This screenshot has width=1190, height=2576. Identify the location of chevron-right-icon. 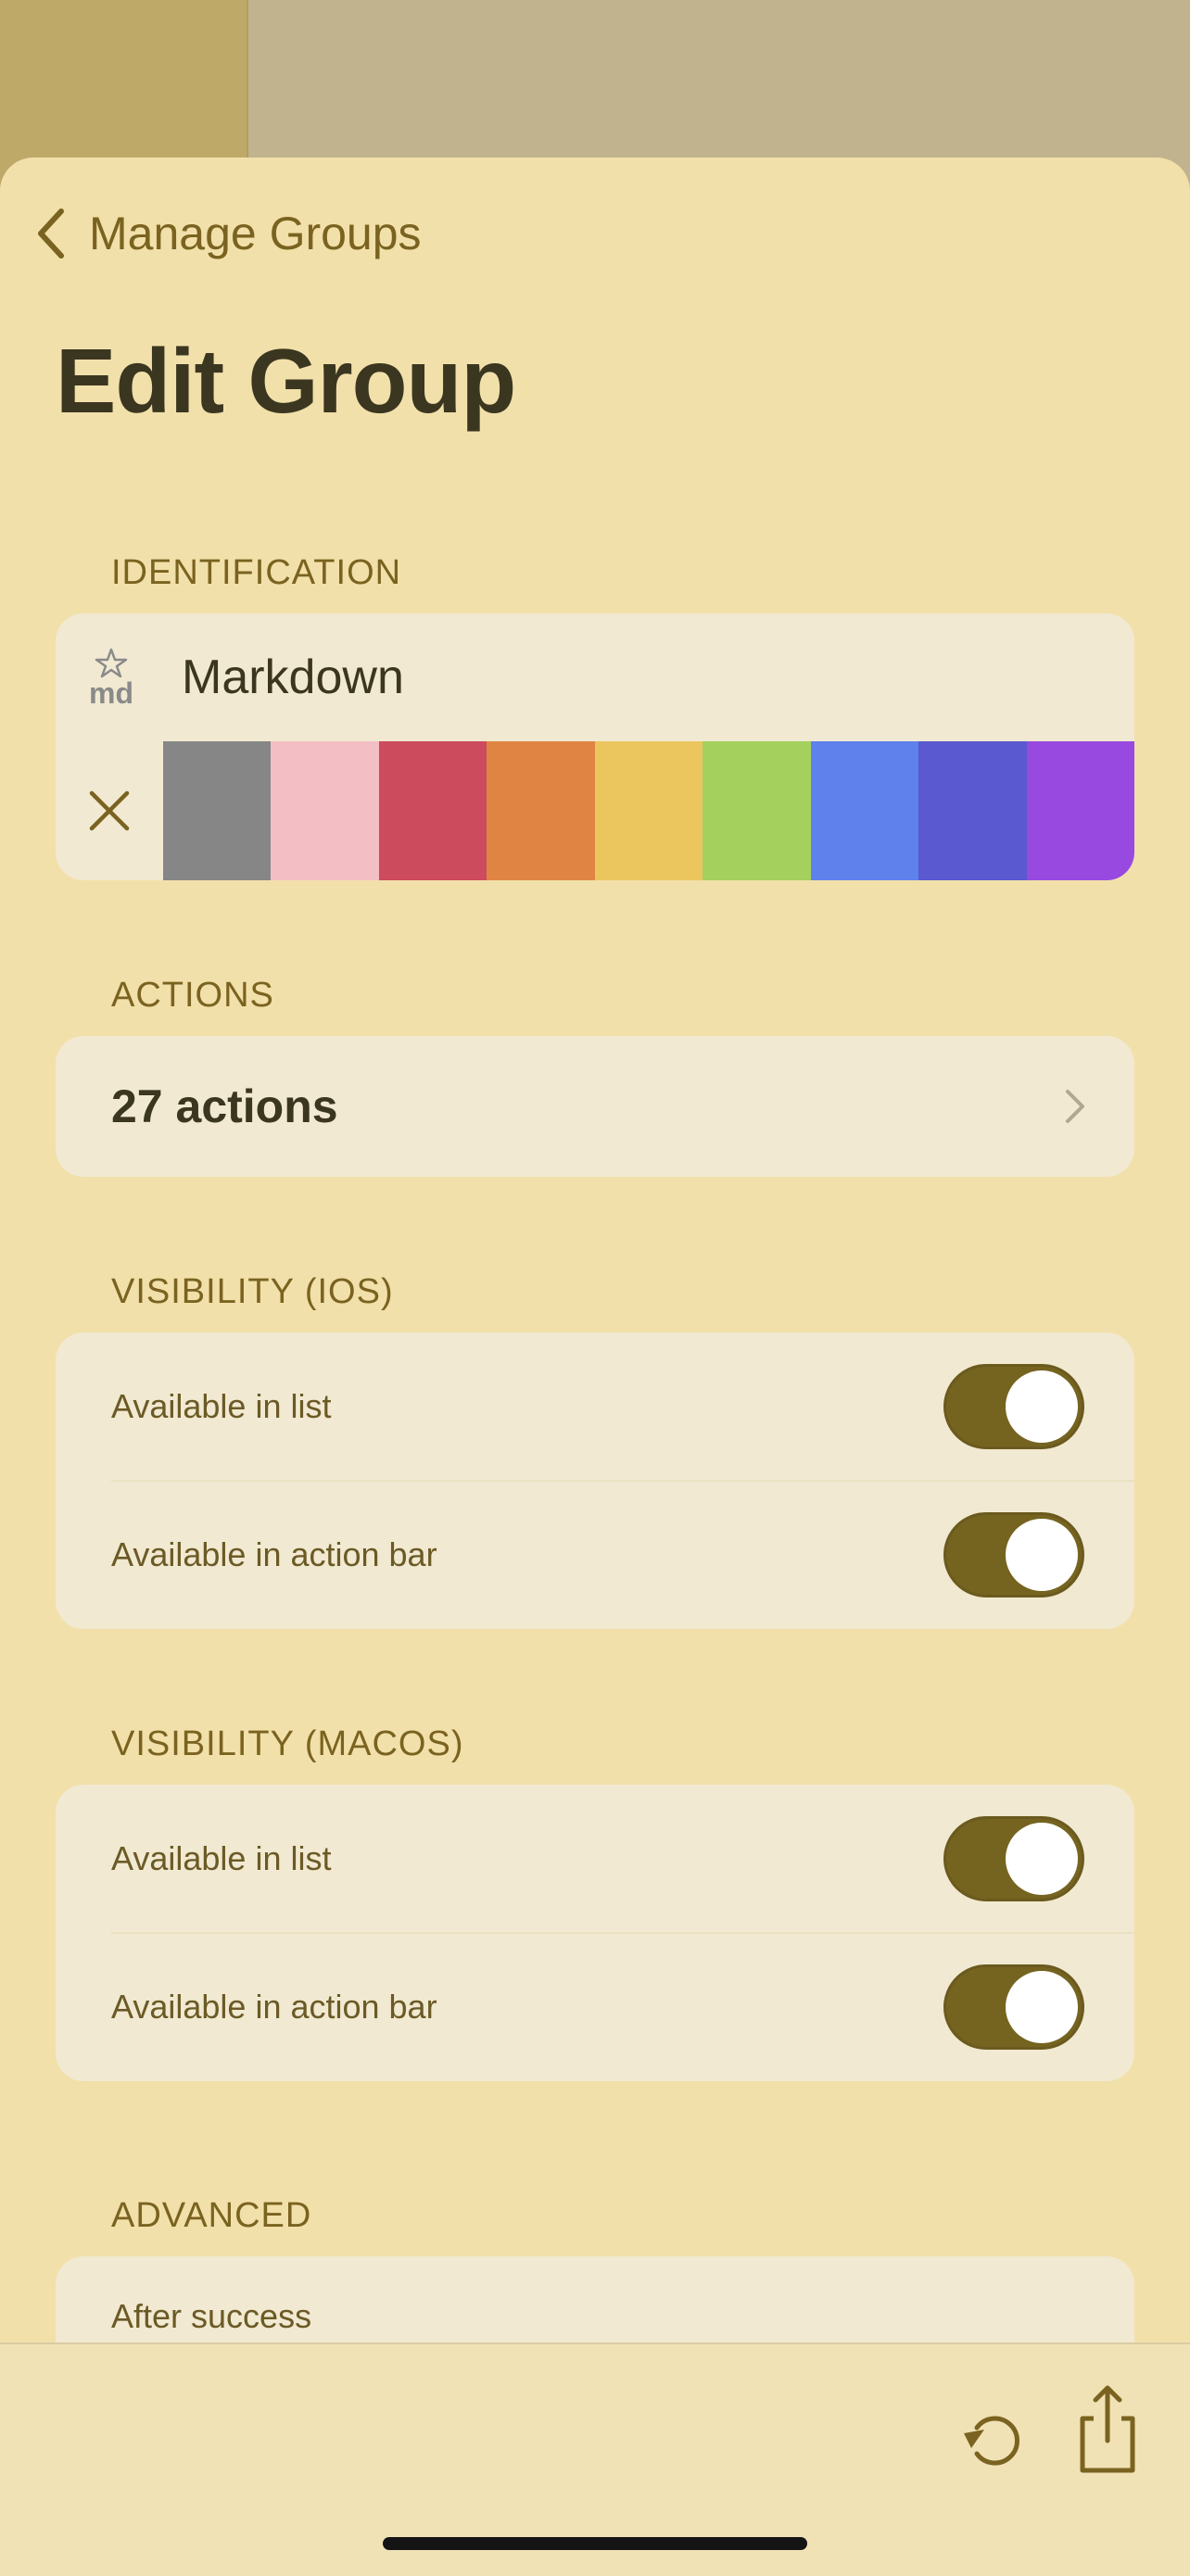
(1075, 1106).